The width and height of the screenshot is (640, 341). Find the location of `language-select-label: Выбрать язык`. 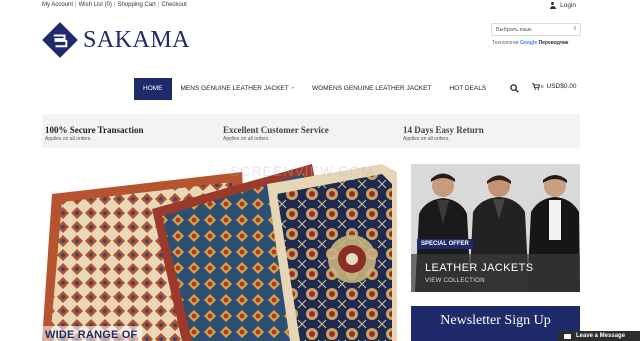

language-select-label: Выбрать язык is located at coordinates (514, 30).